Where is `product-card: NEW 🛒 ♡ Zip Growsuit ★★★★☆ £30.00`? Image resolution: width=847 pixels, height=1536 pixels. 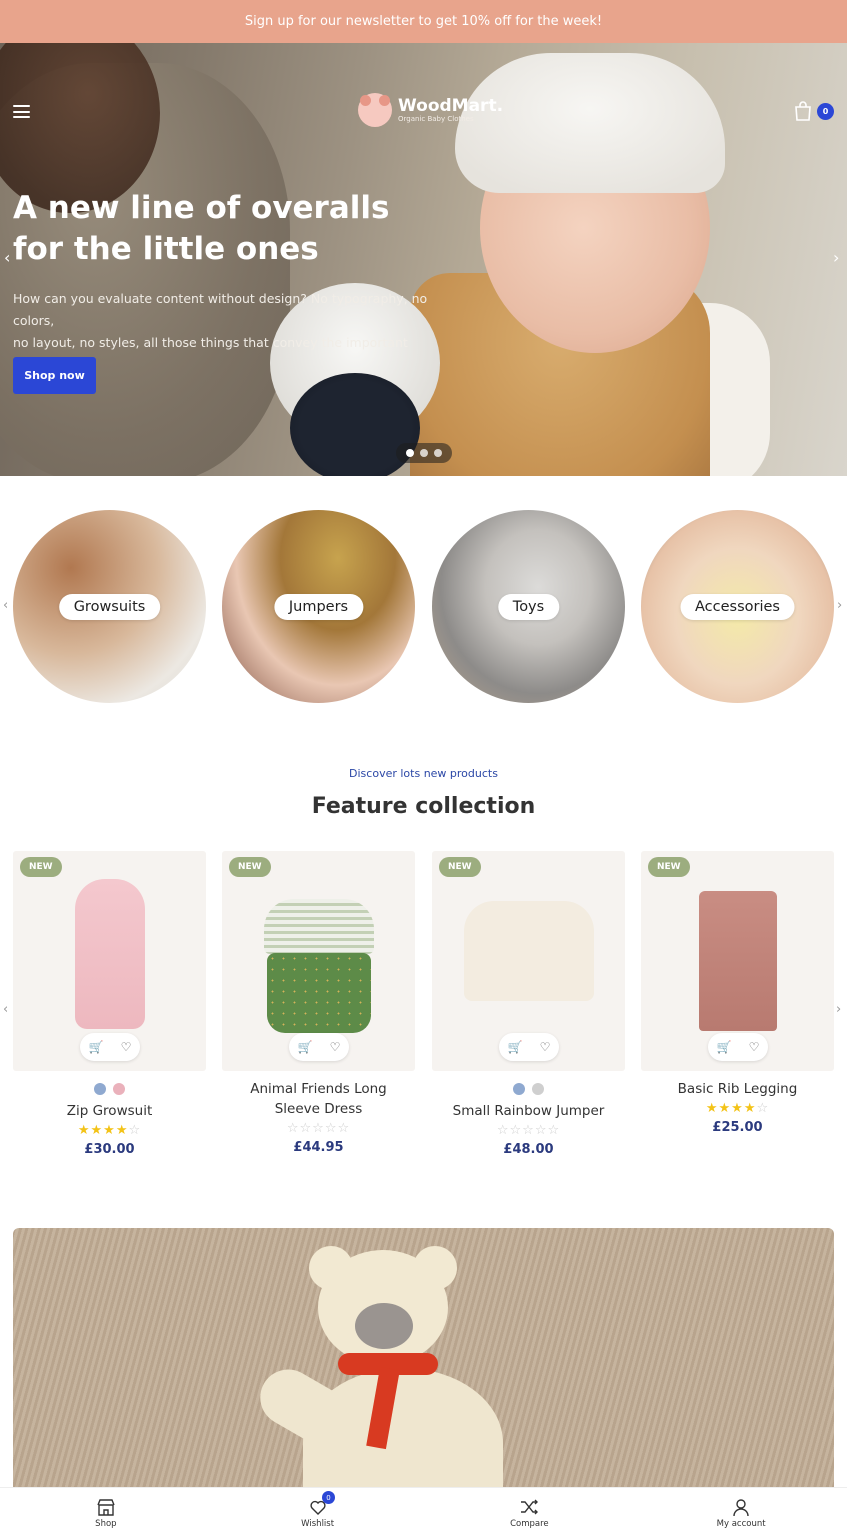 product-card: NEW 🛒 ♡ Zip Growsuit ★★★★☆ £30.00 is located at coordinates (109, 1004).